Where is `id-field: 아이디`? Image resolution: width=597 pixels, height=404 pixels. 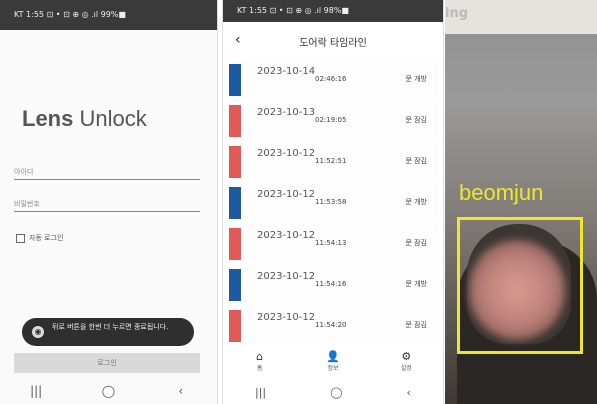
id-field: 아이디 is located at coordinates (107, 173).